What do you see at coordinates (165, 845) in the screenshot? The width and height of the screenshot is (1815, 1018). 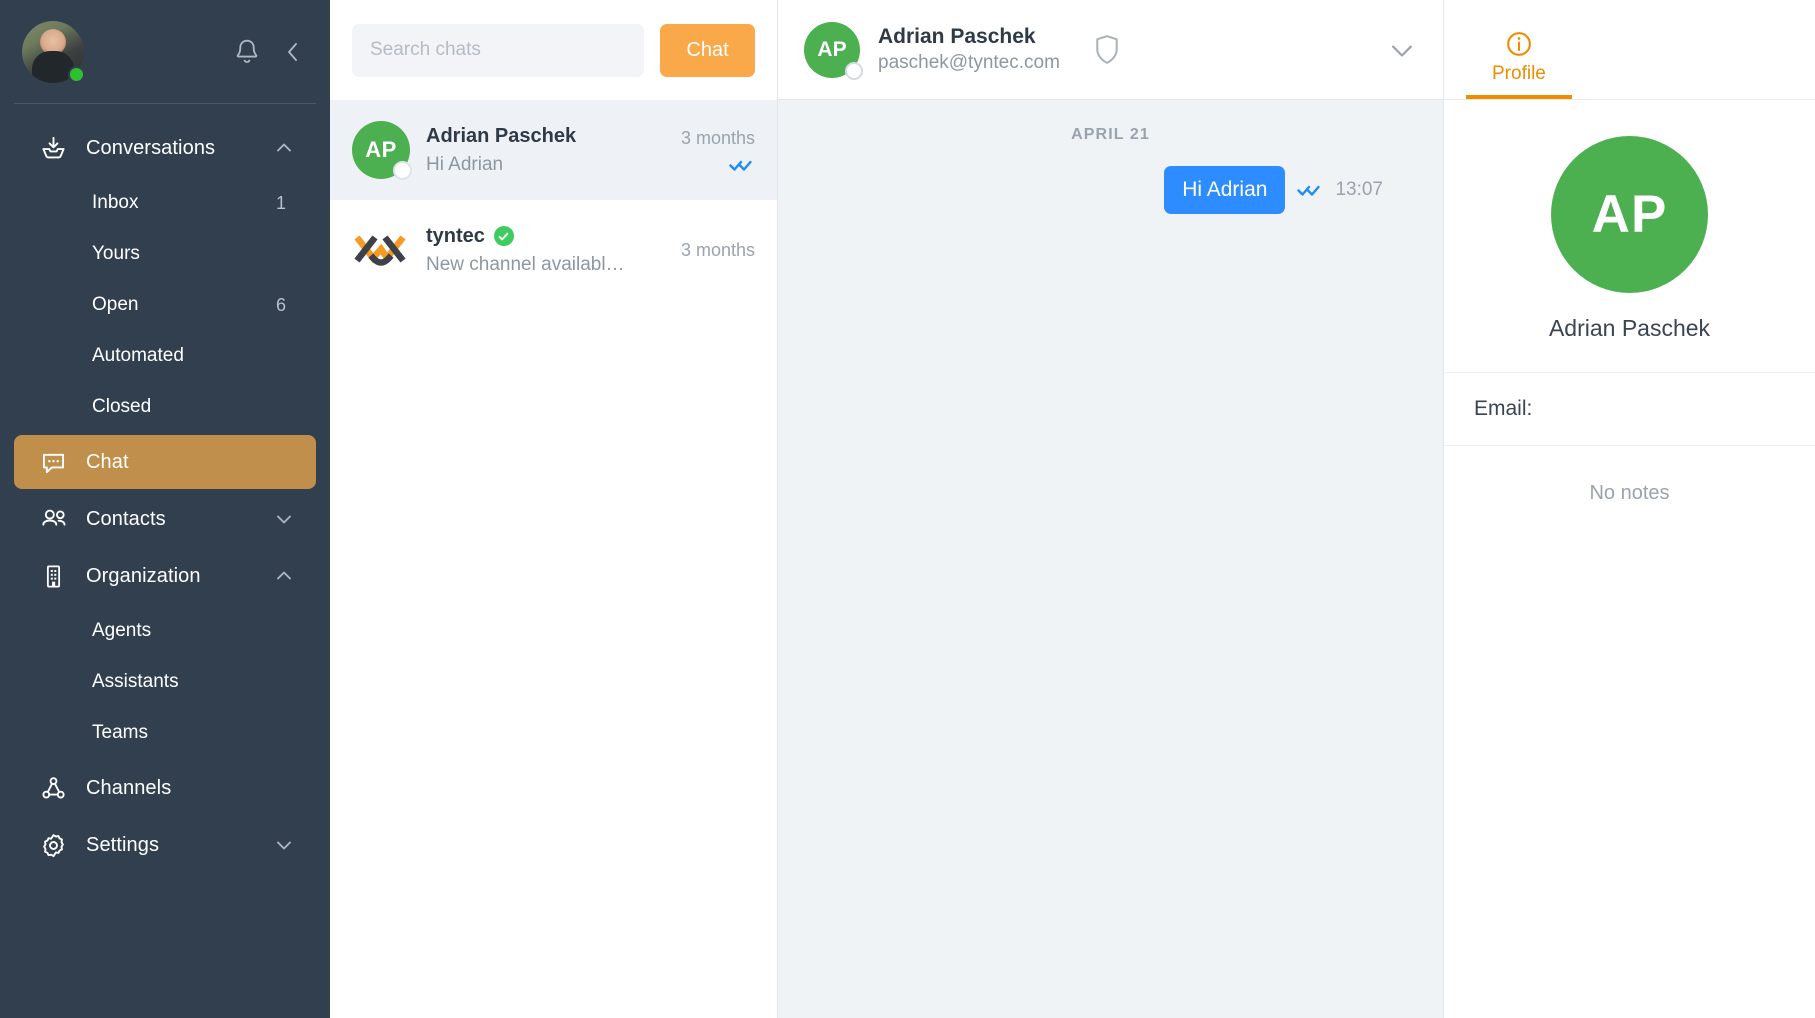 I see `sidebar-item-settings: Settings` at bounding box center [165, 845].